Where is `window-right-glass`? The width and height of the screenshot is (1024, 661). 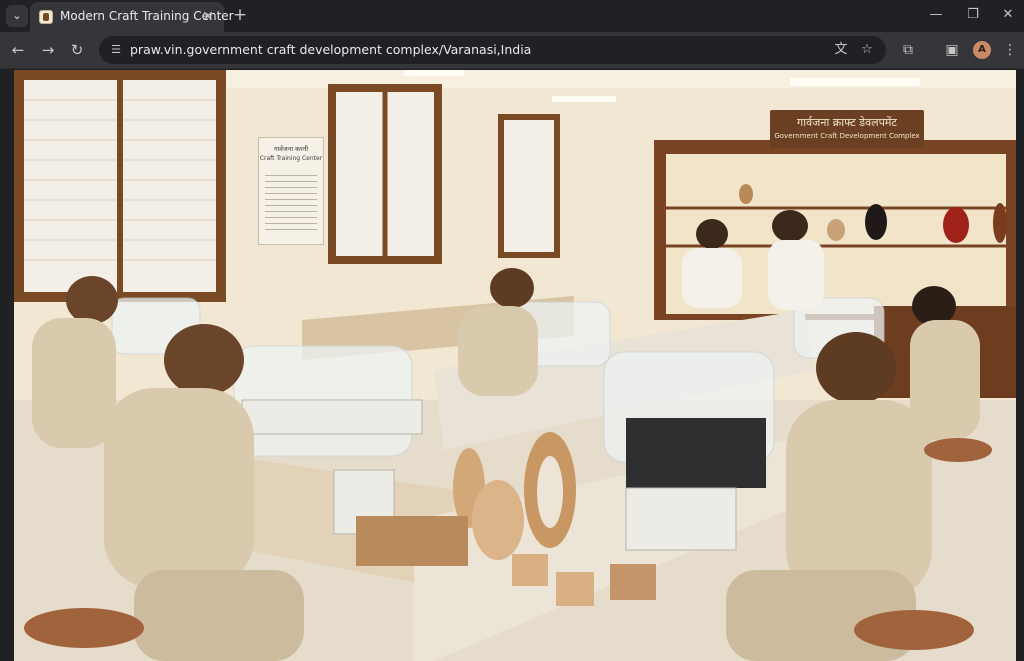 window-right-glass is located at coordinates (529, 186).